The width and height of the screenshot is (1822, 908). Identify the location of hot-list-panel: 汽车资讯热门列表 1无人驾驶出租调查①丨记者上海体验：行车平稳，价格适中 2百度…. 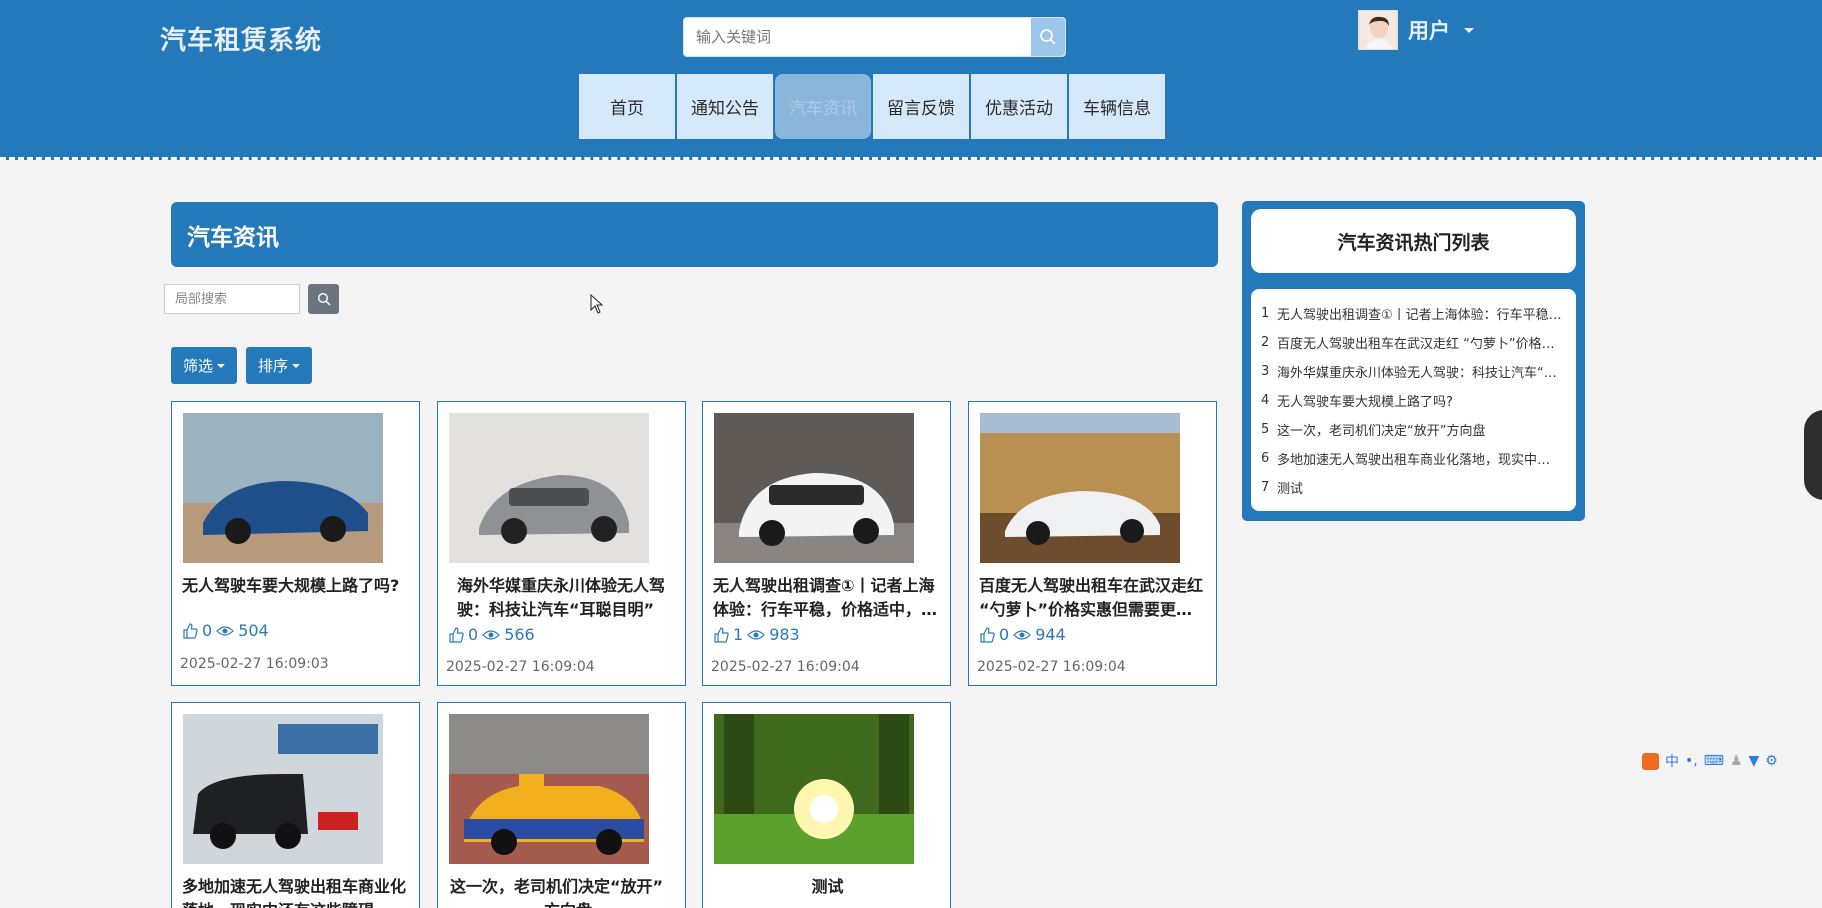
(1413, 361).